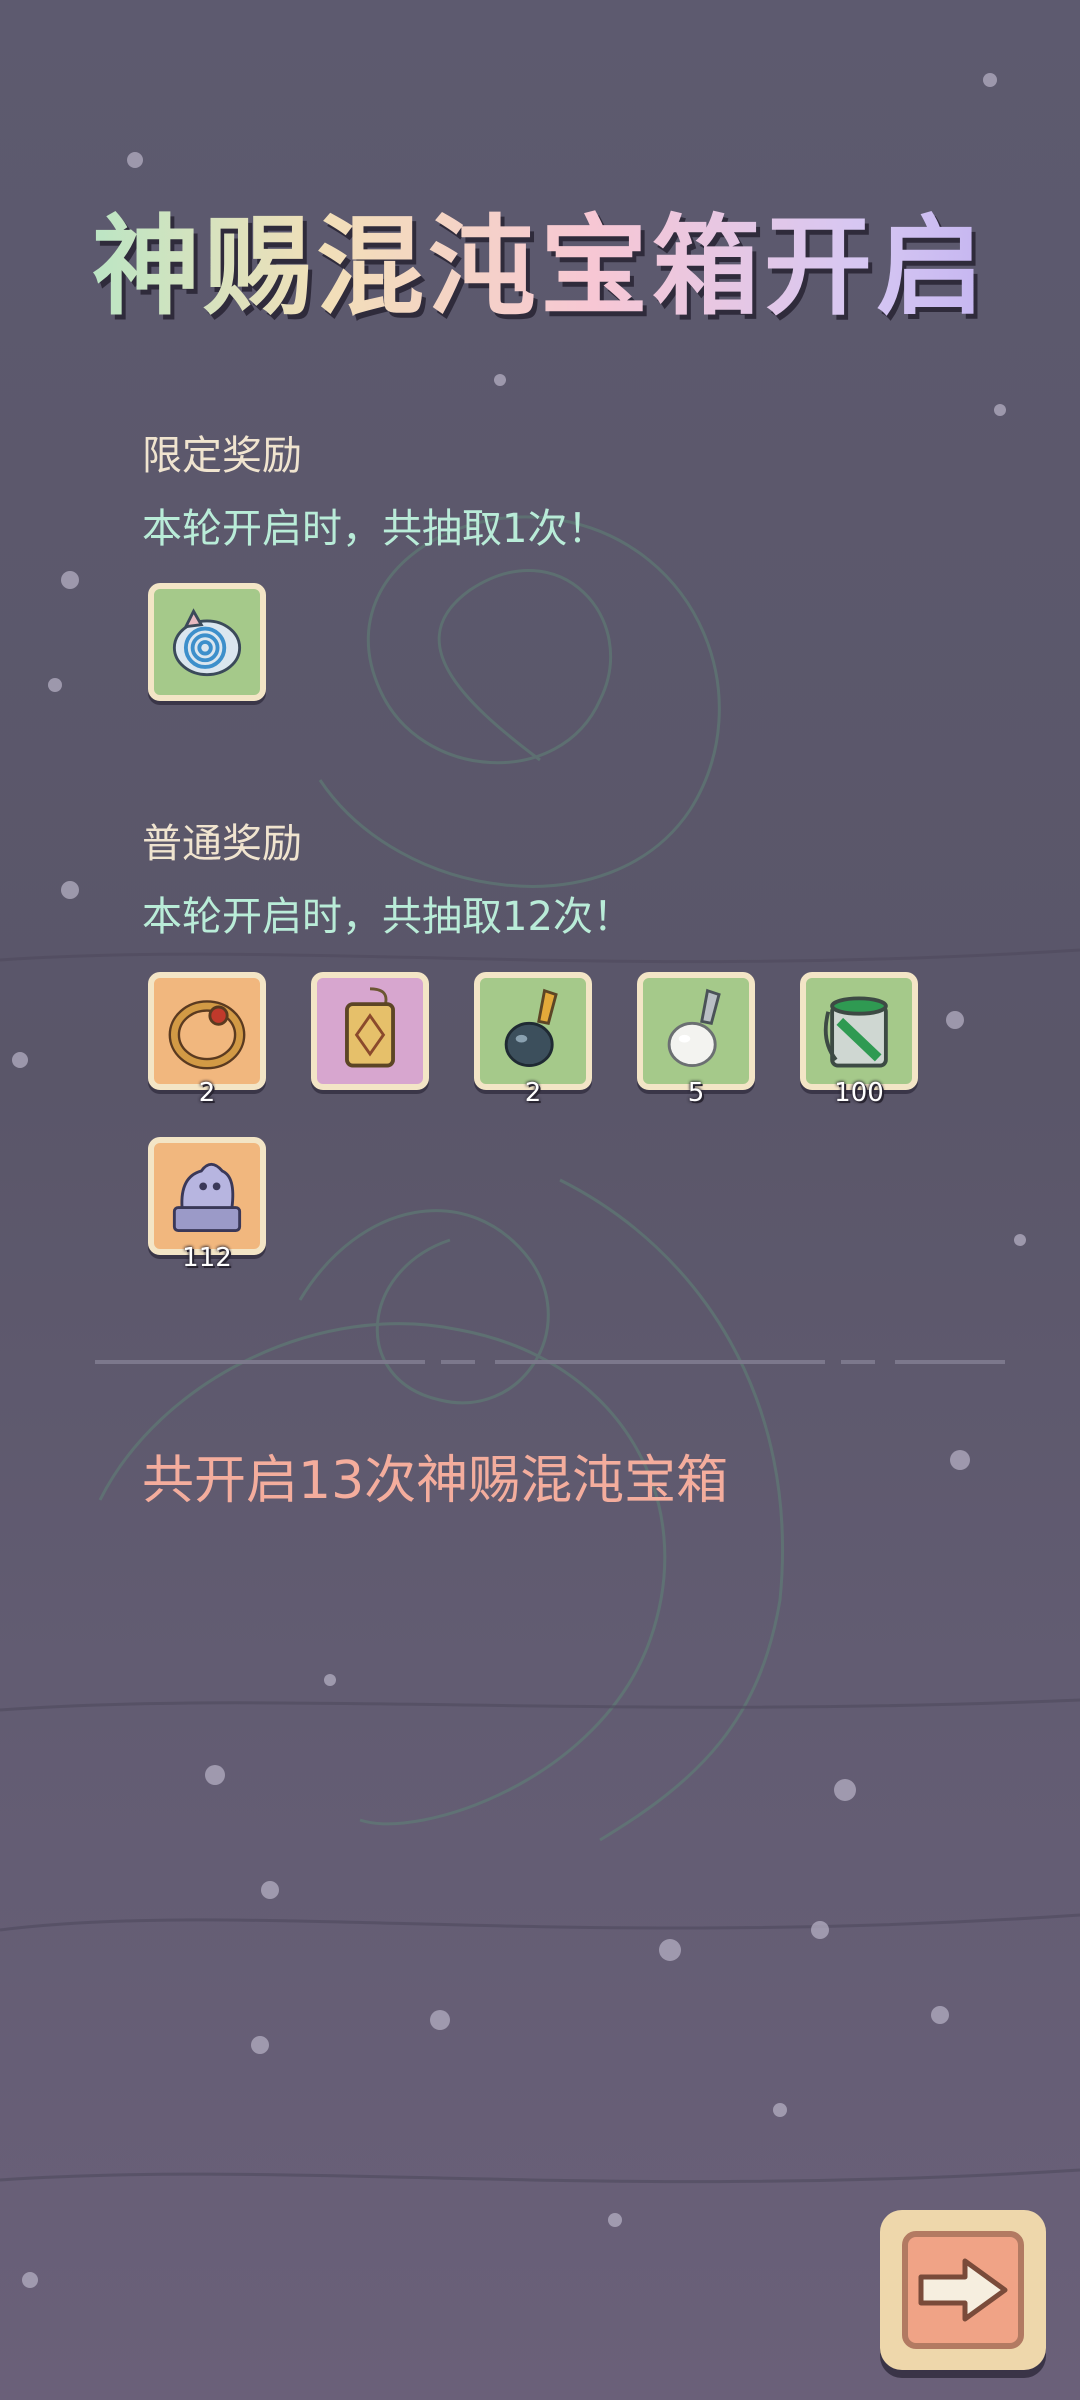 Image resolution: width=1080 pixels, height=2400 pixels. Describe the element at coordinates (696, 1093) in the screenshot. I see `reward-count: 5` at that location.